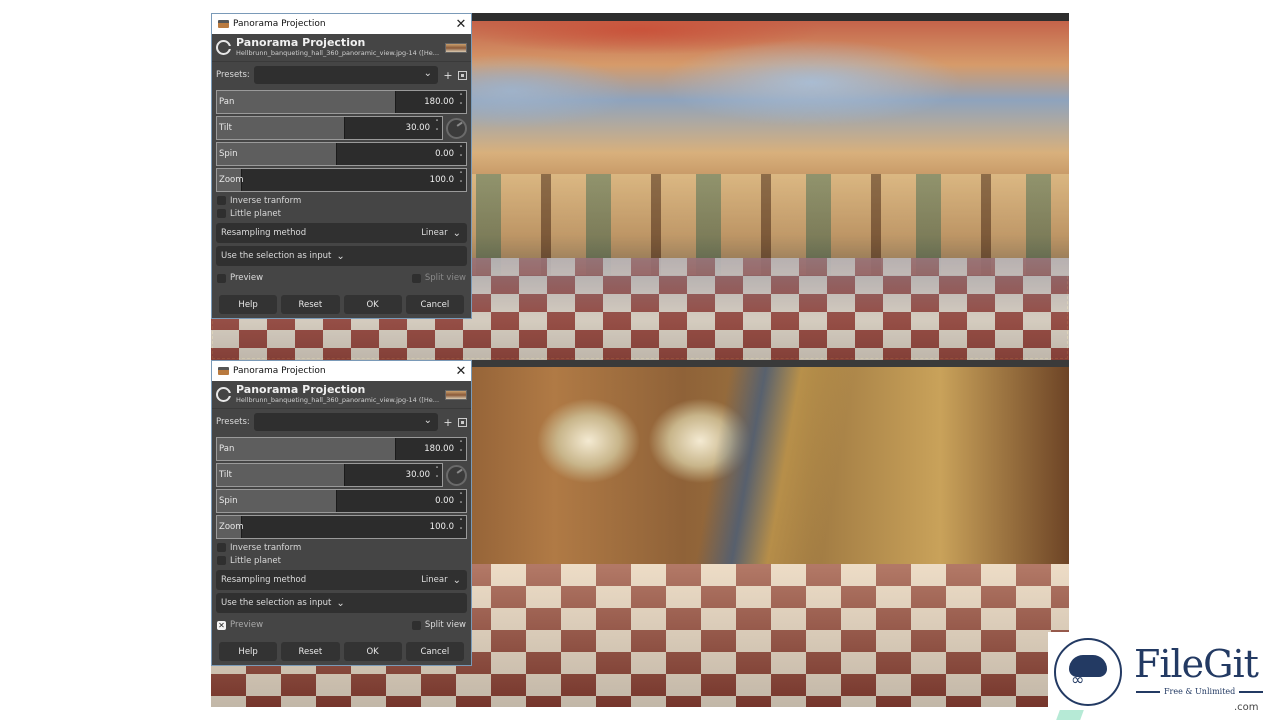  I want to click on spin-label: Spin, so click(228, 154).